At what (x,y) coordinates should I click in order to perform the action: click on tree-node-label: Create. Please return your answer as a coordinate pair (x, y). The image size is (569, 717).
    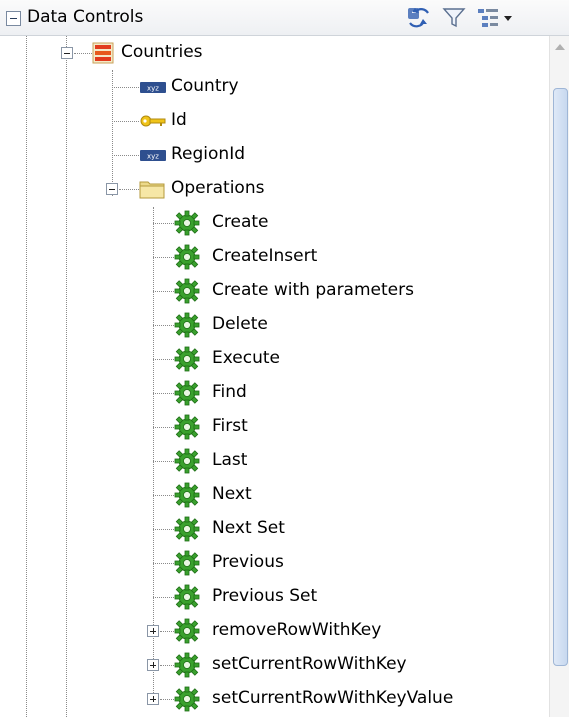
    Looking at the image, I should click on (240, 222).